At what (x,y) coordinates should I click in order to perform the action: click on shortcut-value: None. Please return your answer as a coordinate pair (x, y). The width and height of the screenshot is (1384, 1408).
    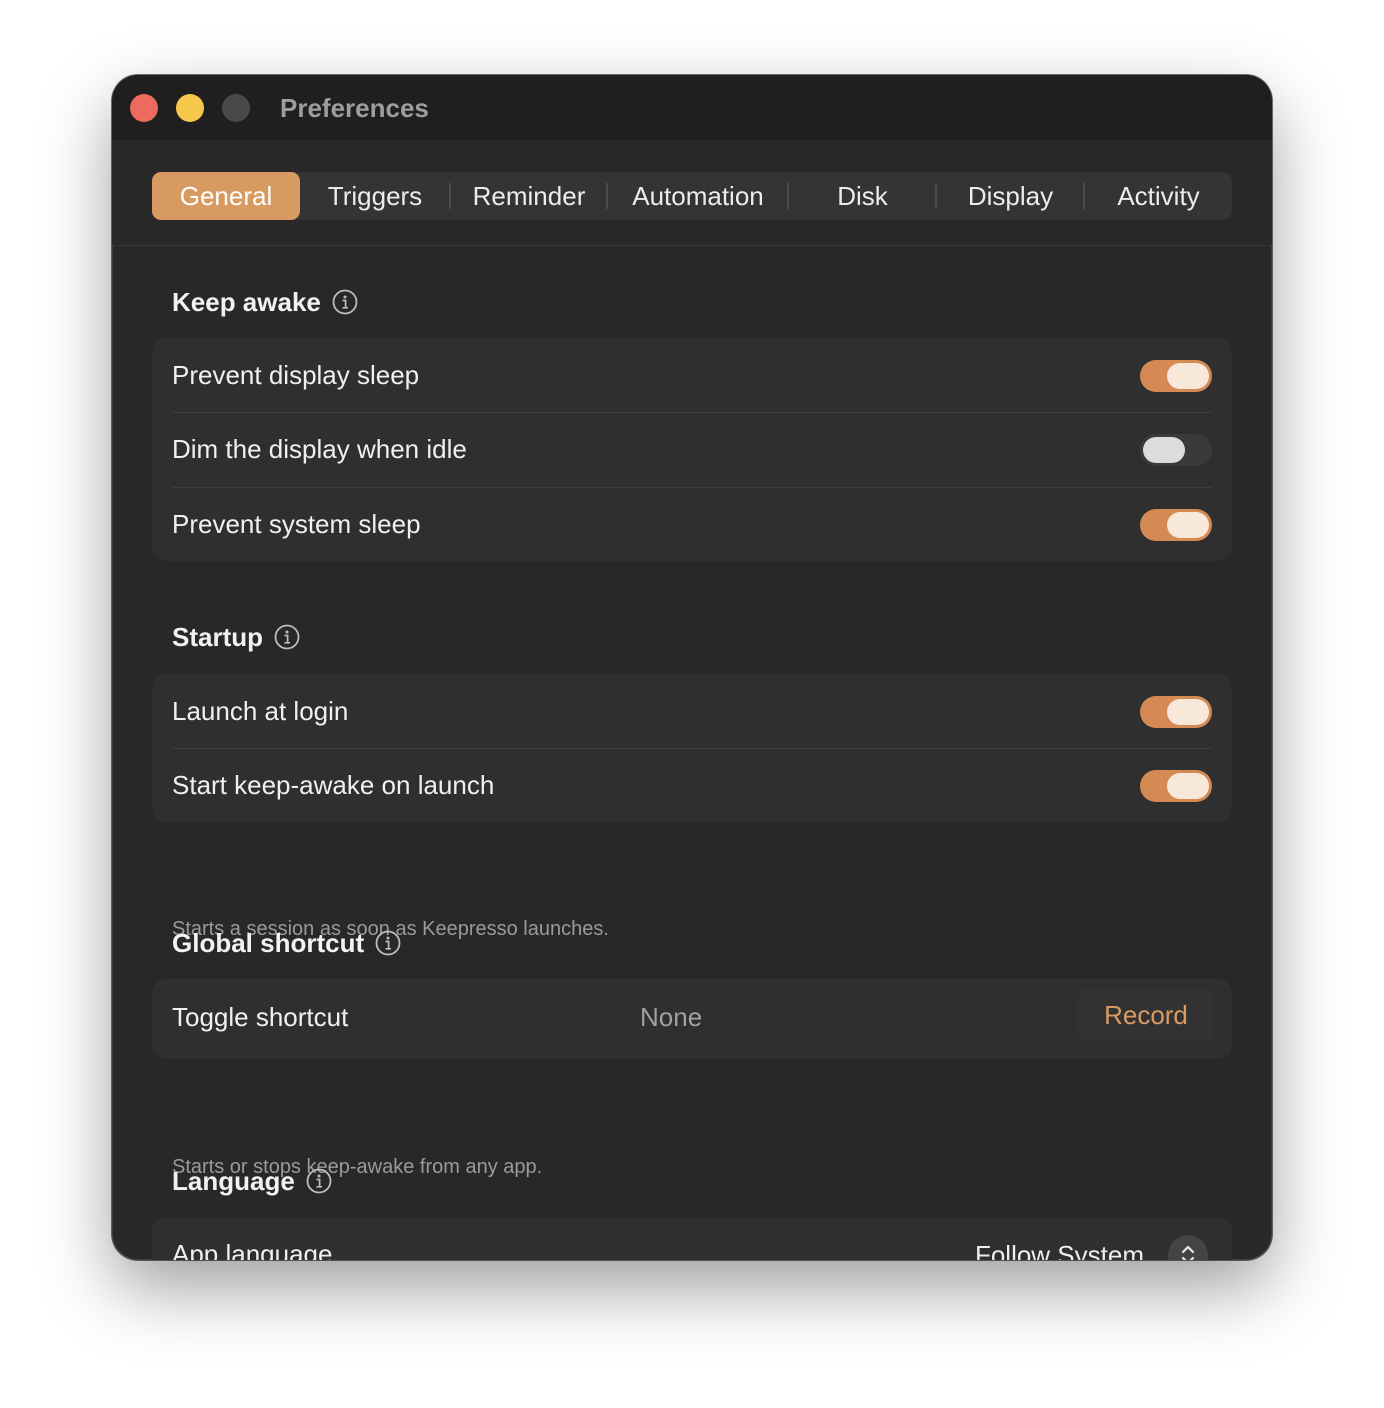
    Looking at the image, I should click on (671, 1017).